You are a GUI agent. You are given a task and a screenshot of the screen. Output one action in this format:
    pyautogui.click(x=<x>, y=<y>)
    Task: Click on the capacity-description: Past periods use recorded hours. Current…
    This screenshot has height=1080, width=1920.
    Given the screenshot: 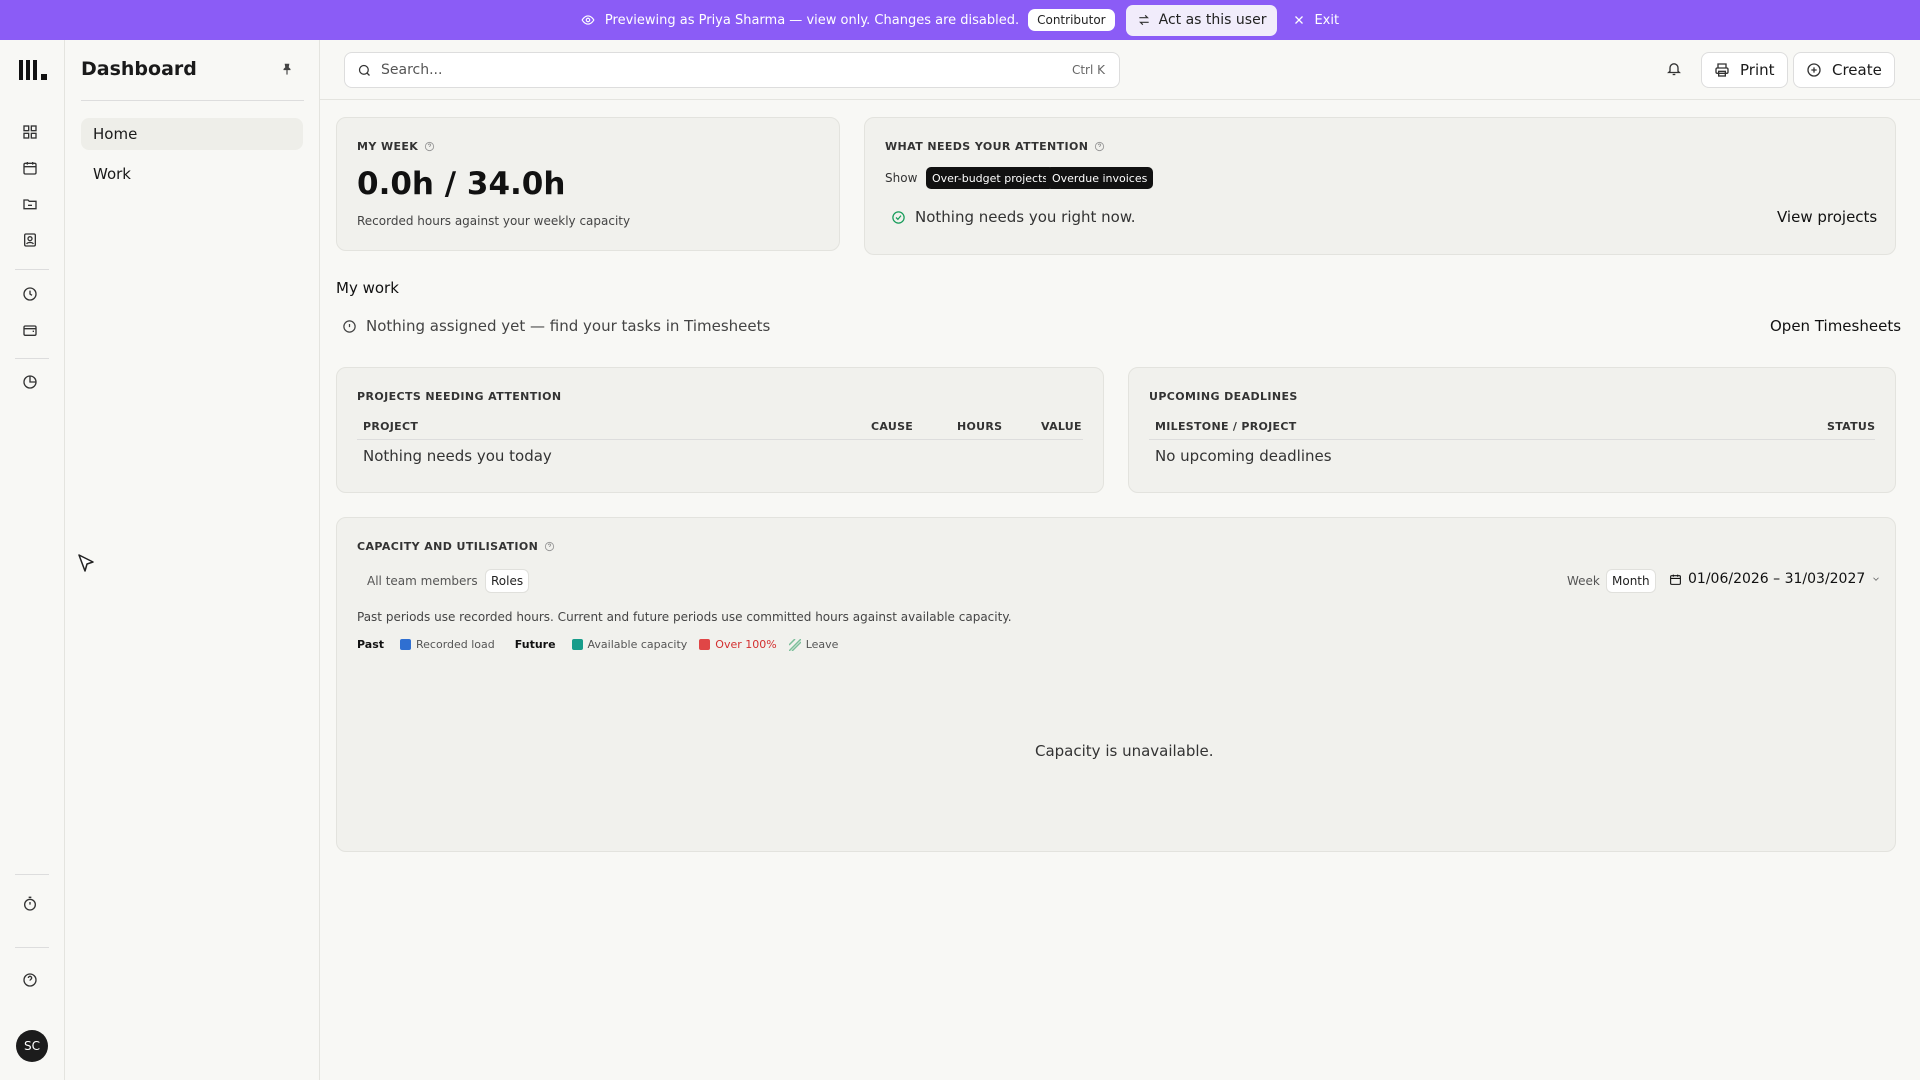 What is the action you would take?
    pyautogui.click(x=684, y=617)
    